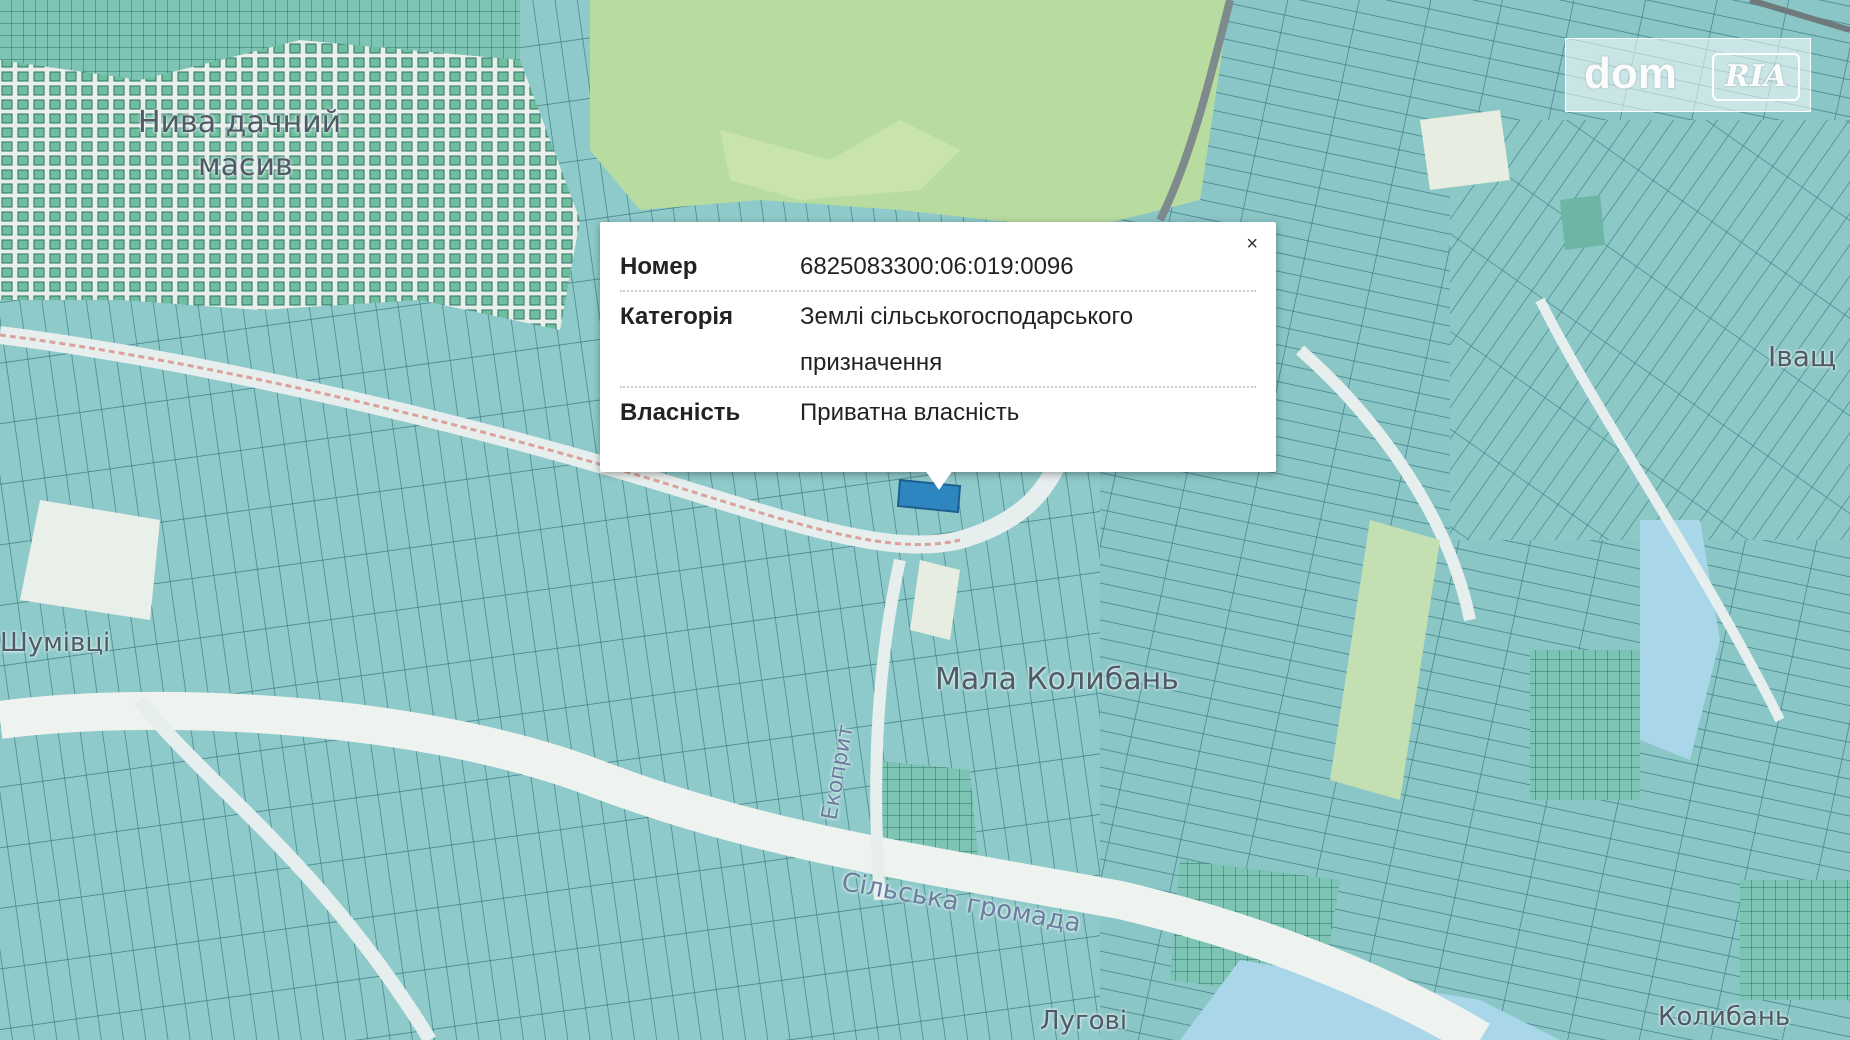 This screenshot has width=1850, height=1040. Describe the element at coordinates (1756, 77) in the screenshot. I see `watermark-ria: RIA` at that location.